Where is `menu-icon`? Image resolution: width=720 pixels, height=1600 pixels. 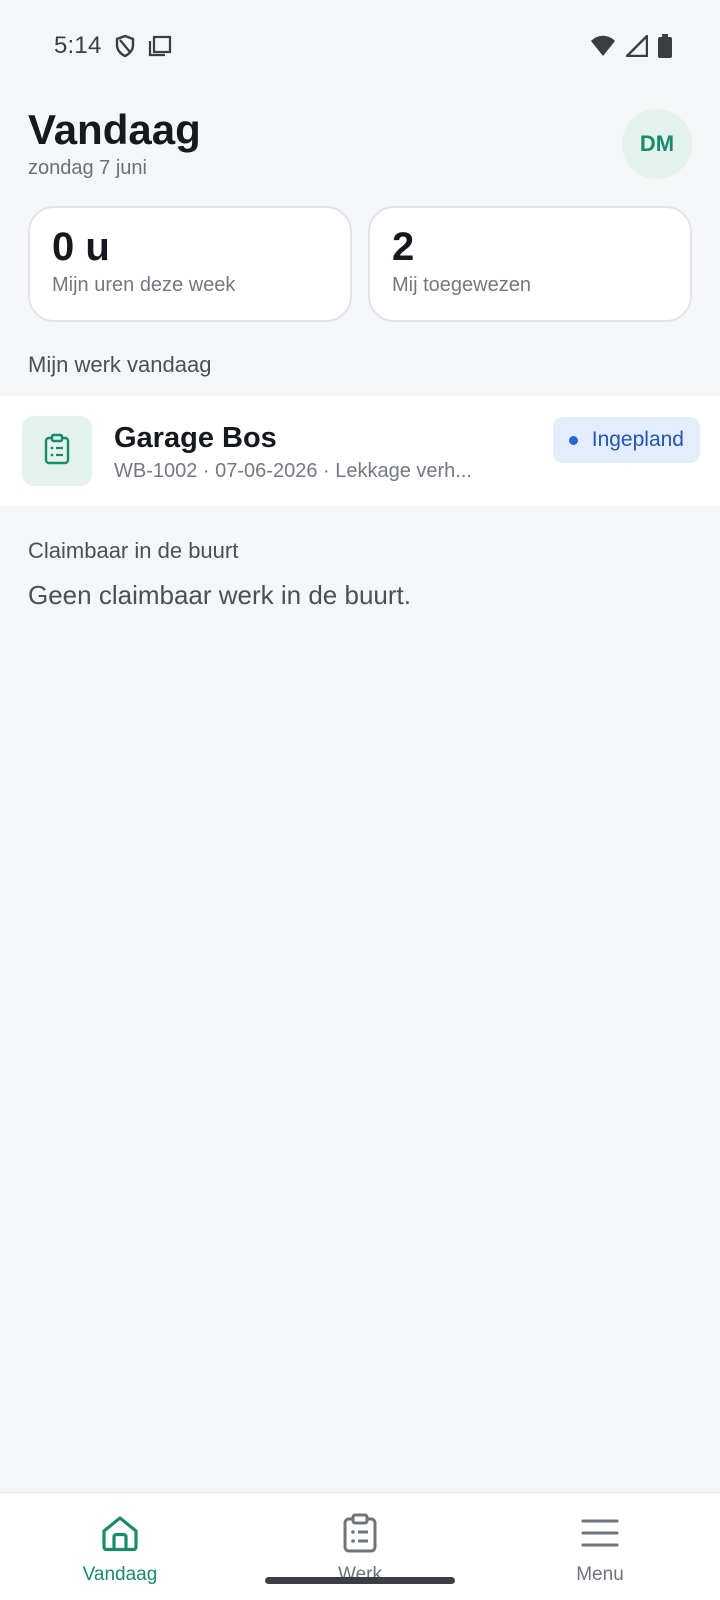
menu-icon is located at coordinates (600, 1535).